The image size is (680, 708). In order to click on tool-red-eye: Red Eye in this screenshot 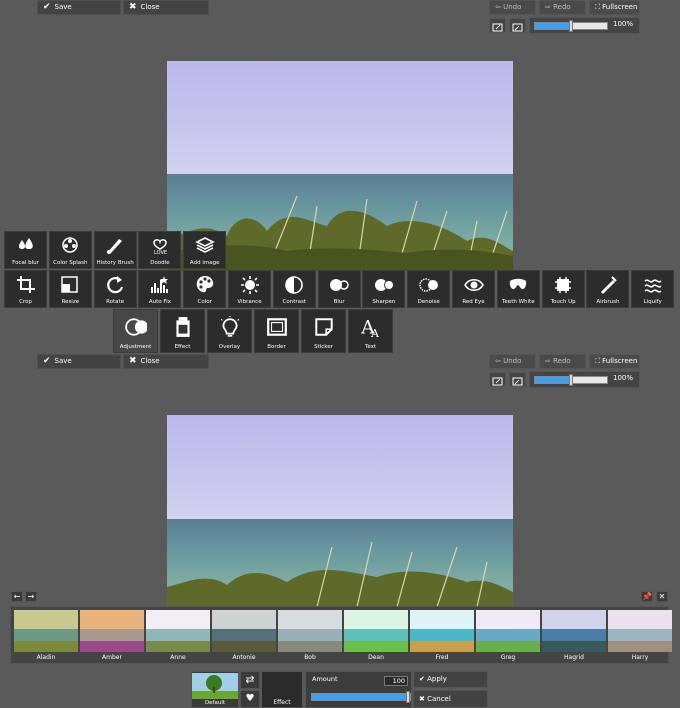, I will do `click(473, 289)`.